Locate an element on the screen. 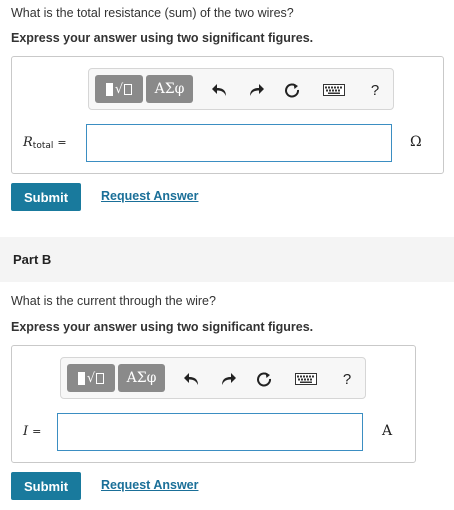 The height and width of the screenshot is (510, 454). part-b-math-toolbar: √ ΑΣφ ? is located at coordinates (213, 378).